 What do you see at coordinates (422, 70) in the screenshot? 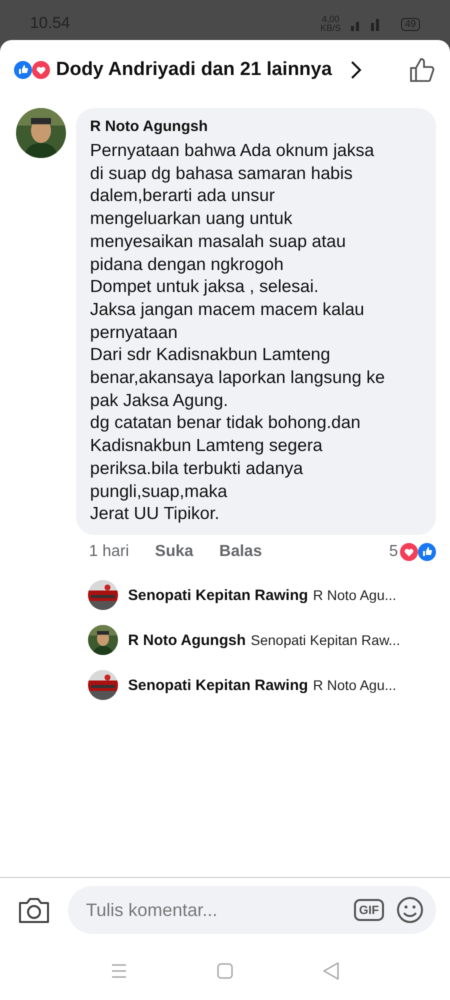
I see `thumbs-up-icon` at bounding box center [422, 70].